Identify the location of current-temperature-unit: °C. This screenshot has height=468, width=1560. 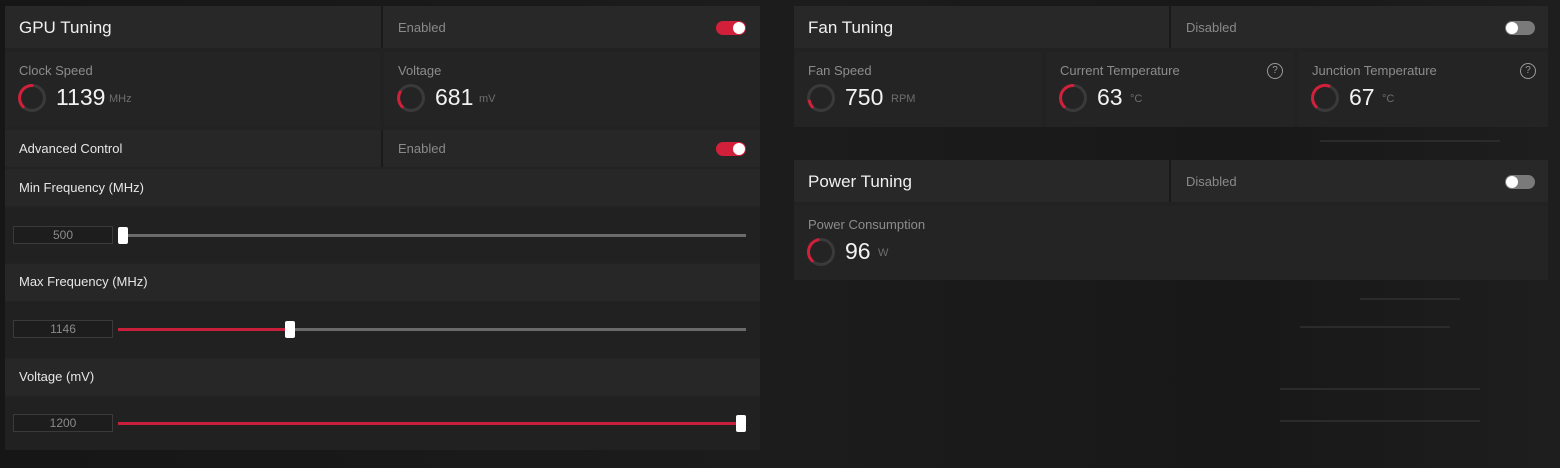
(1136, 99).